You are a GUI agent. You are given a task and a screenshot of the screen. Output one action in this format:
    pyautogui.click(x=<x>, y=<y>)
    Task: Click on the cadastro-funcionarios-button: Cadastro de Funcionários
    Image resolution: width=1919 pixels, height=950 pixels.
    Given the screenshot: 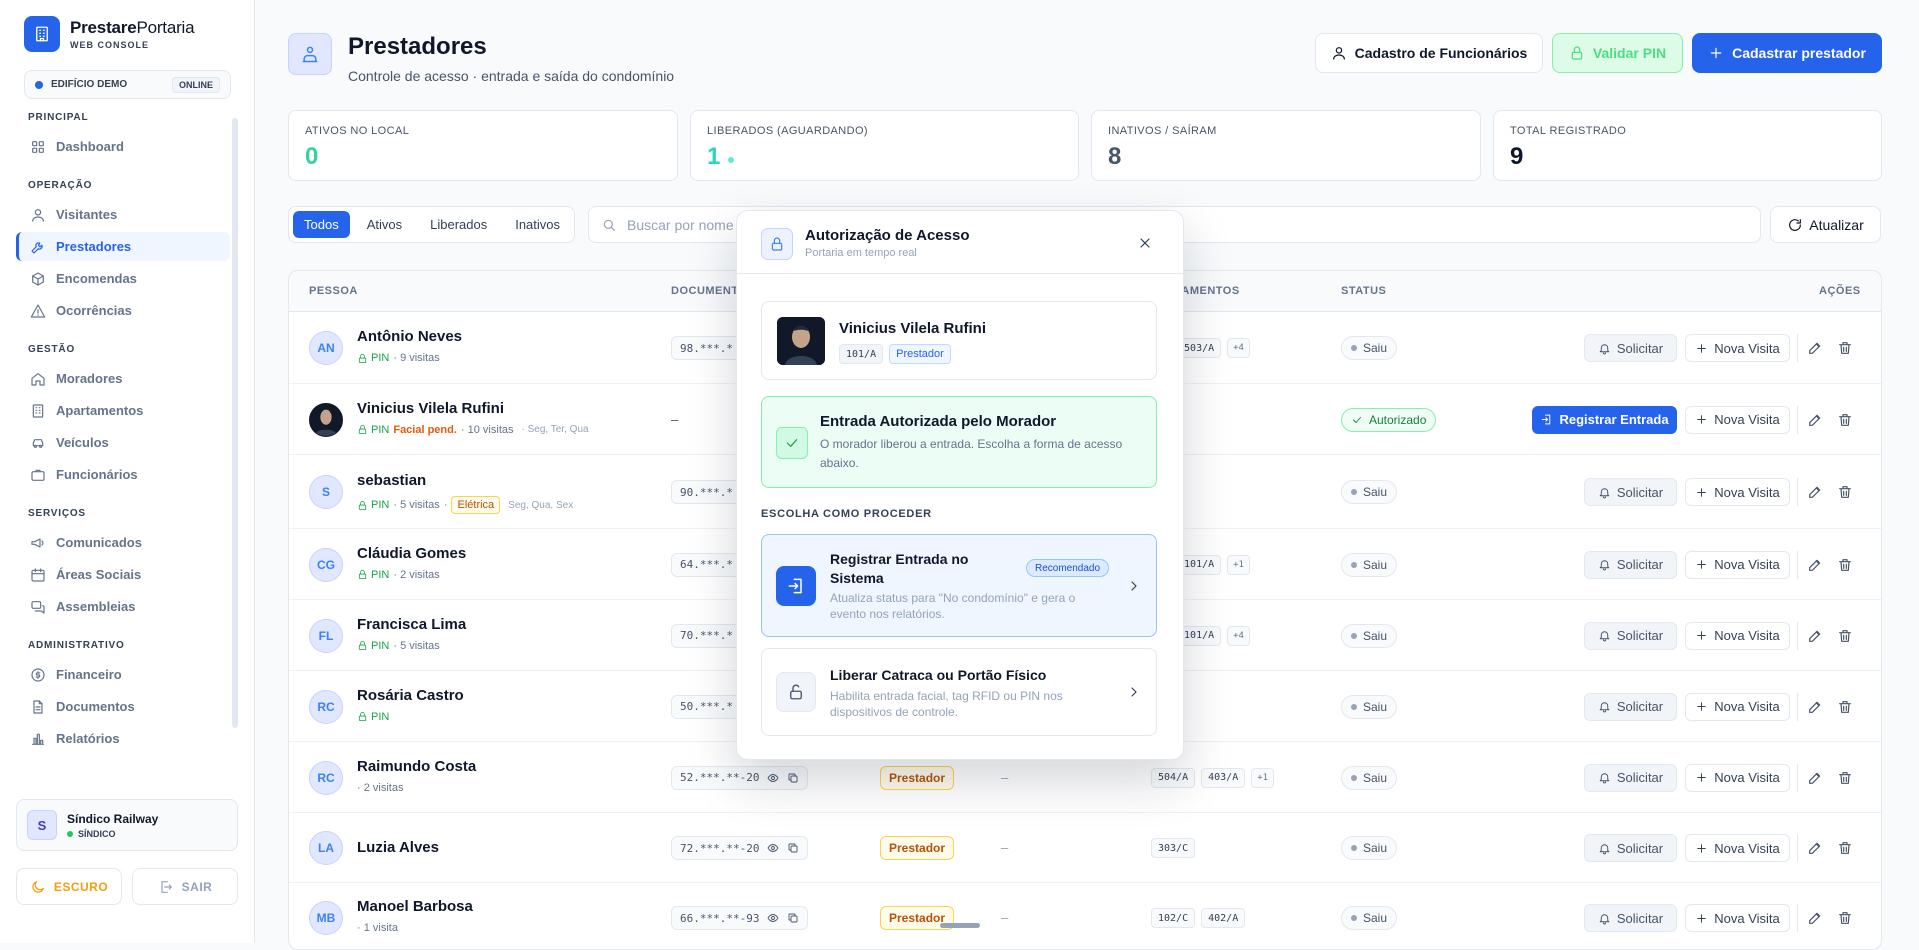 What is the action you would take?
    pyautogui.click(x=1429, y=53)
    